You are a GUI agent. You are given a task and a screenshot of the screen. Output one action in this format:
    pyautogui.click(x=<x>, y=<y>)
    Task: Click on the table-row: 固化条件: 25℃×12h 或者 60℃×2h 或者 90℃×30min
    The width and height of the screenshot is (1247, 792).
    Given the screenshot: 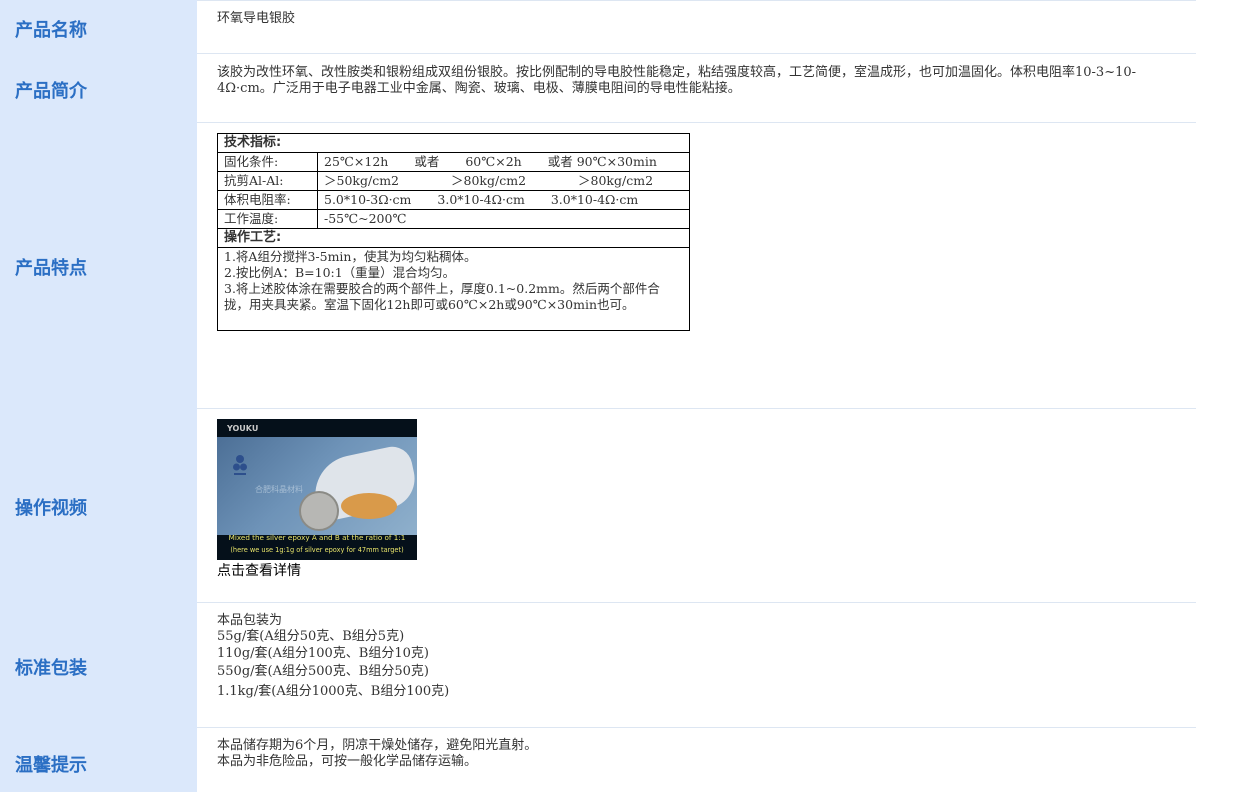 What is the action you would take?
    pyautogui.click(x=453, y=162)
    